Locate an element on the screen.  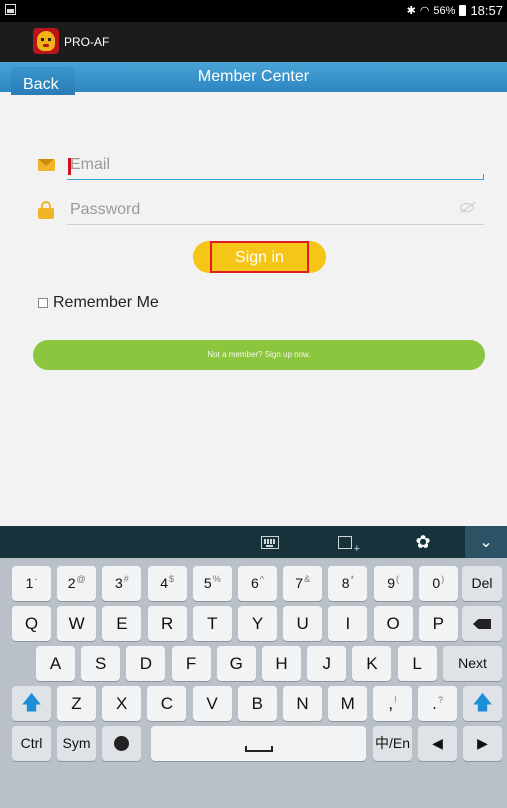
screenshot-icon is located at coordinates (10, 9).